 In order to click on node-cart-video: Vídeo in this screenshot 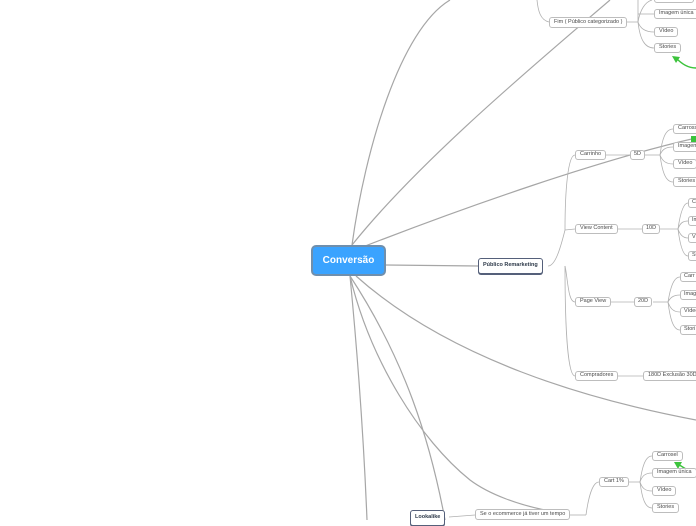, I will do `click(664, 491)`.